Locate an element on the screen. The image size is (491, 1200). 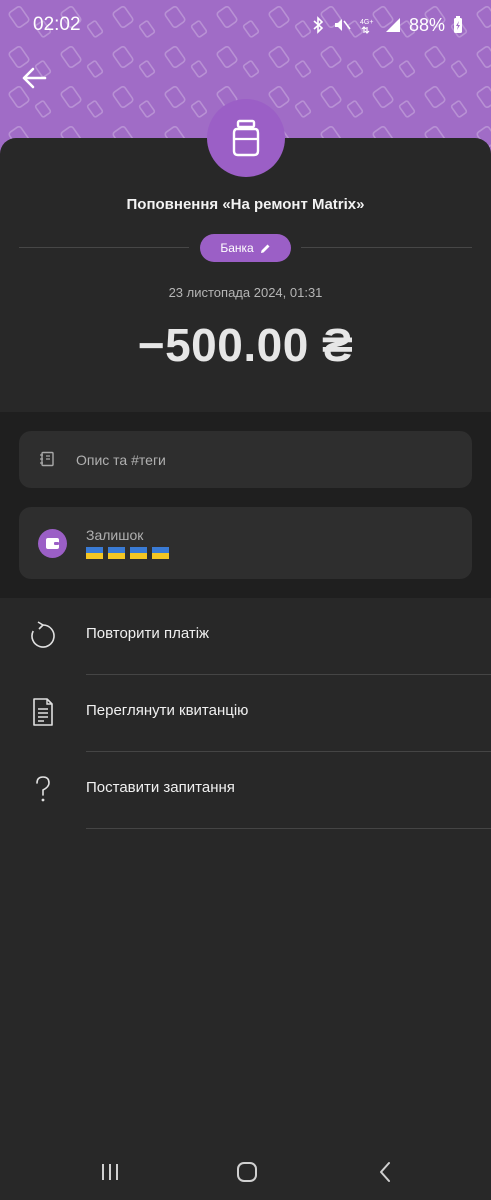
battery-percent: 88% is located at coordinates (426, 24).